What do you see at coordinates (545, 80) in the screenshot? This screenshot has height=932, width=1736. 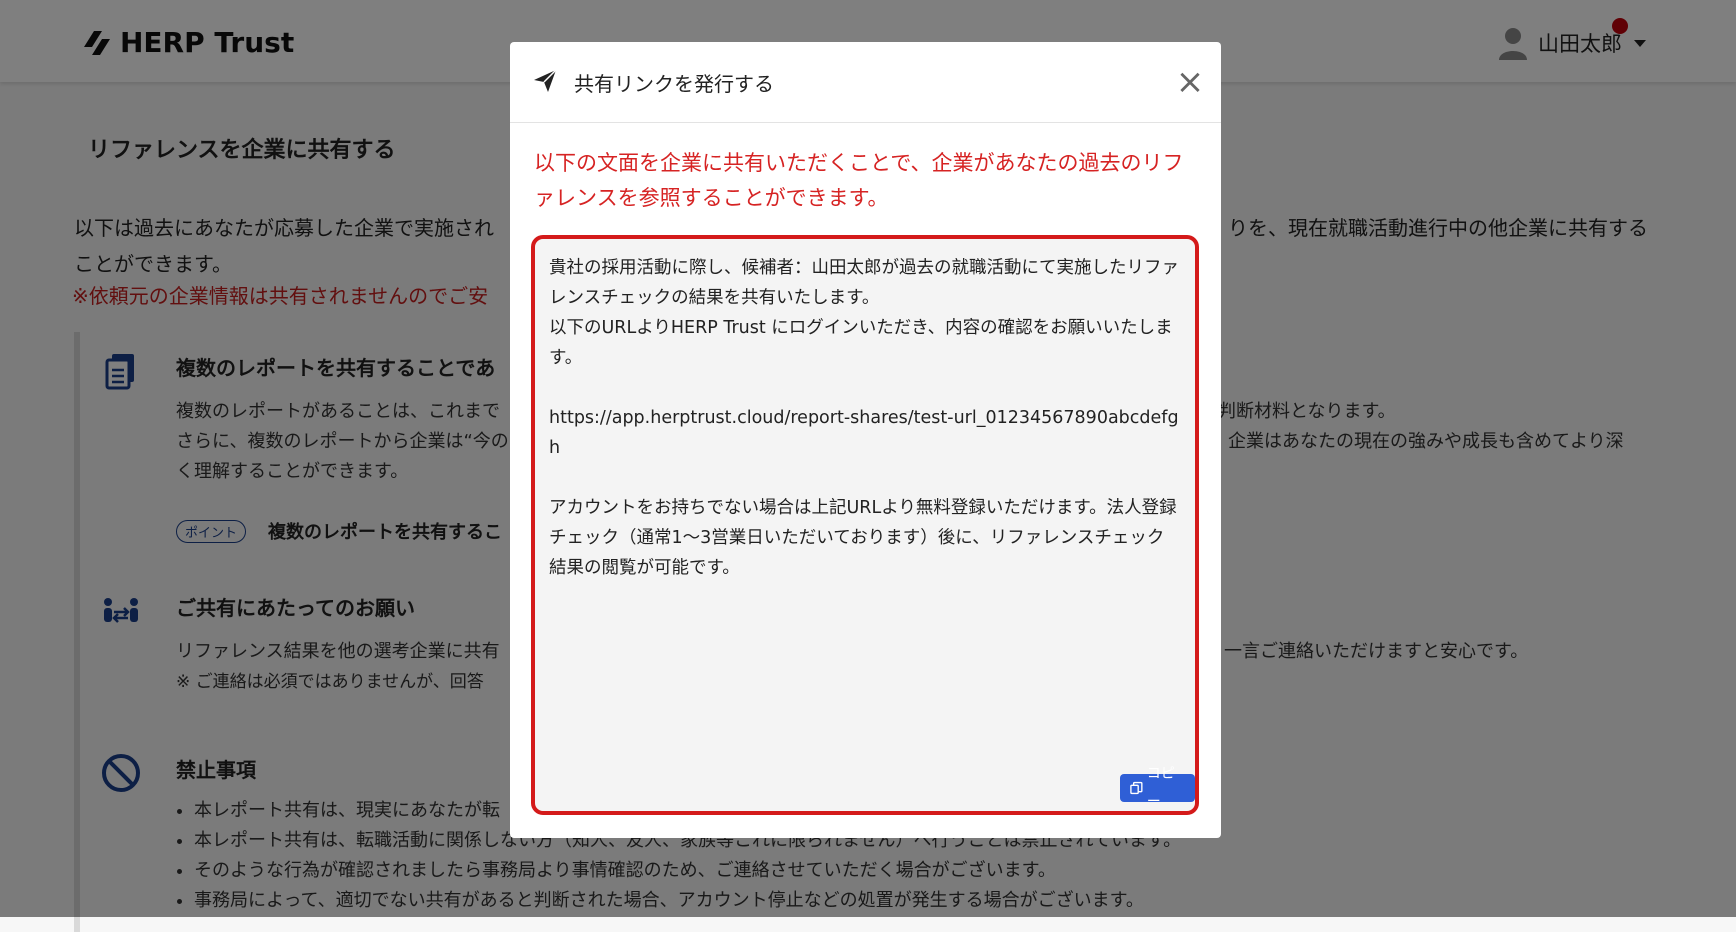 I see `paper-plane-icon` at bounding box center [545, 80].